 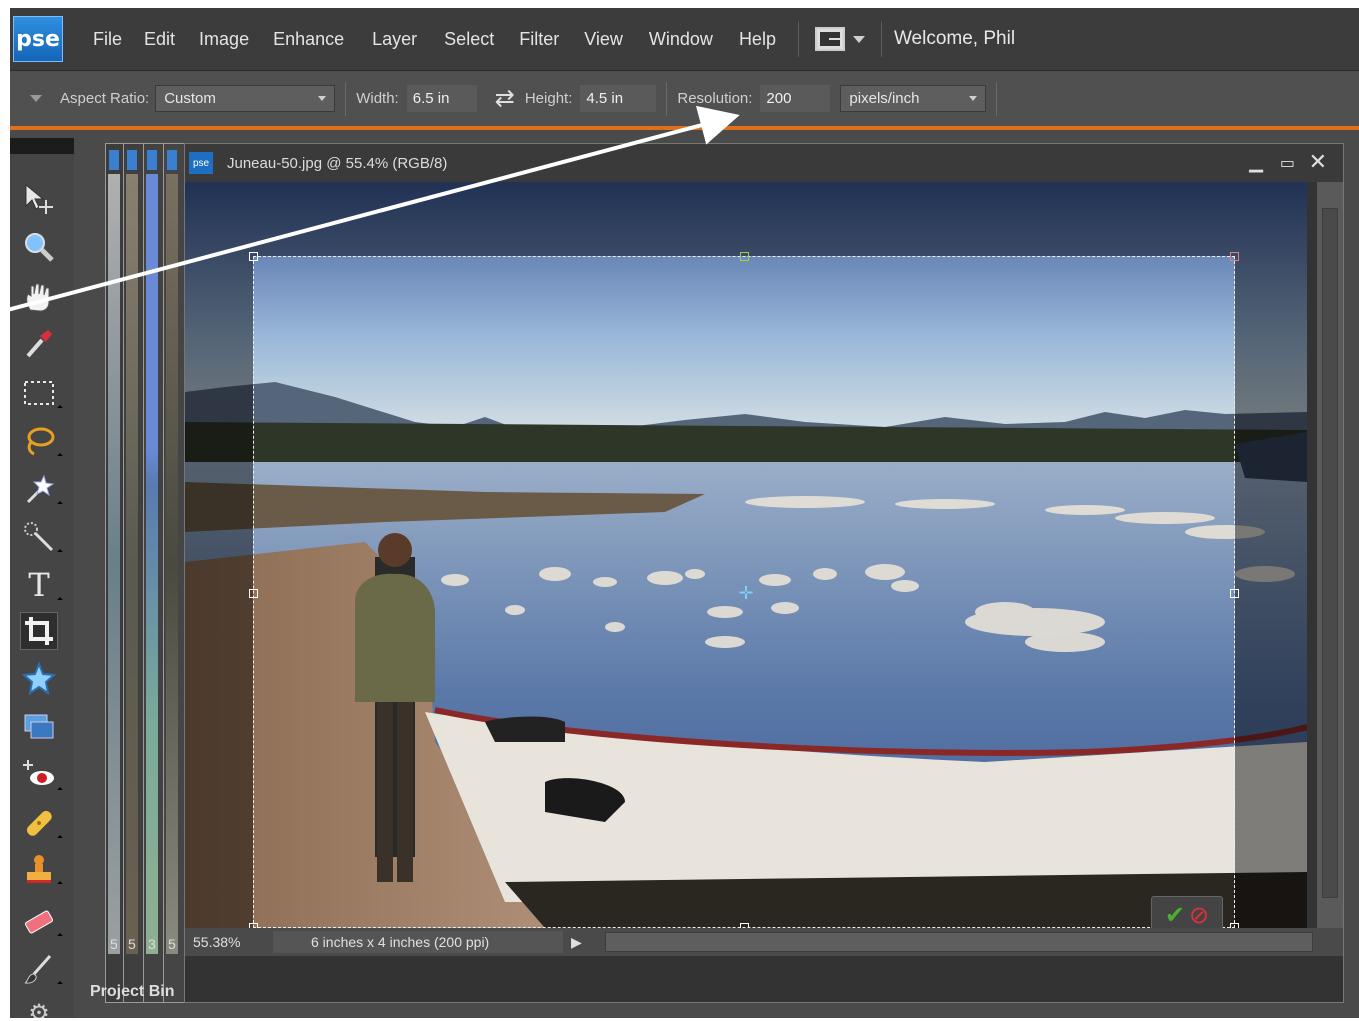 I want to click on type-tool-icon: T, so click(x=41, y=585).